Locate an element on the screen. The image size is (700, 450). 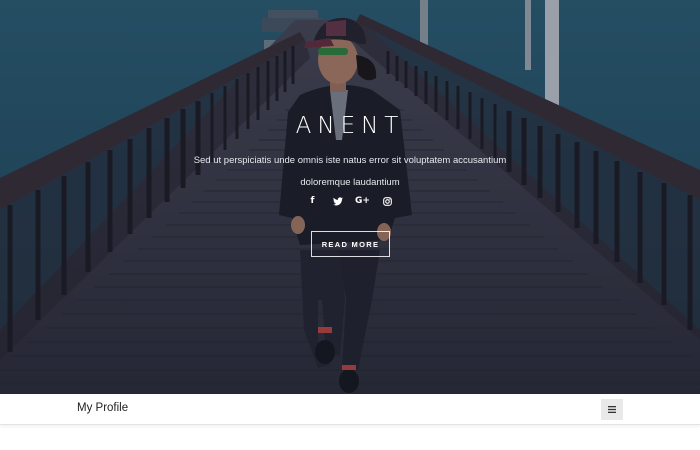
brand-link: My Profile is located at coordinates (102, 408).